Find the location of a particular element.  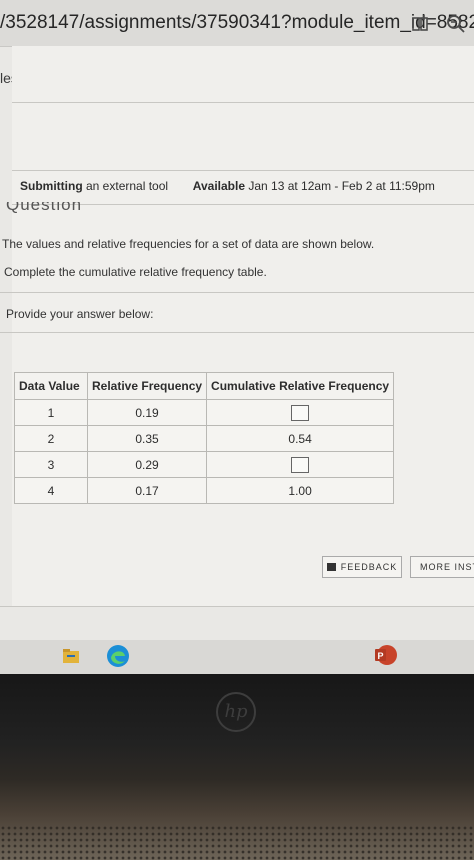

cumulative-cell: 0.54 is located at coordinates (300, 438).